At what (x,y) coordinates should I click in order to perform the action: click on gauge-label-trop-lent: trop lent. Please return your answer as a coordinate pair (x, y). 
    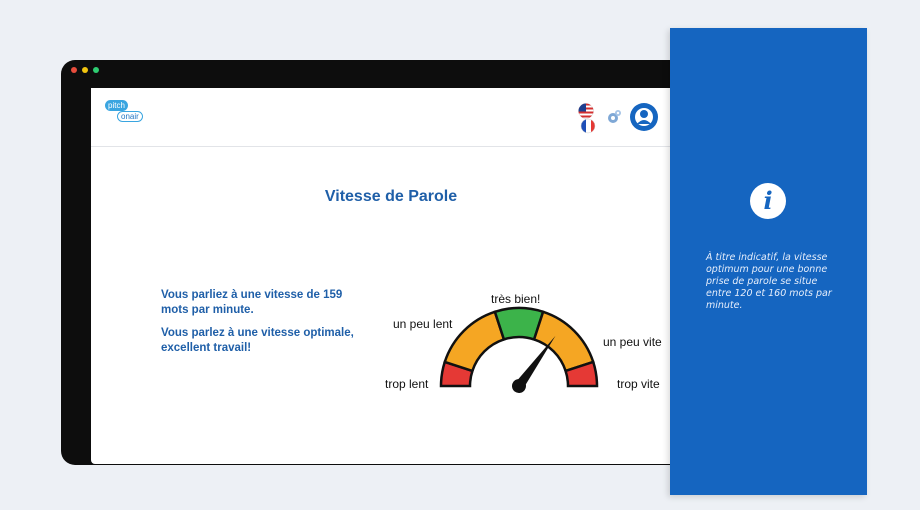
    Looking at the image, I should click on (407, 384).